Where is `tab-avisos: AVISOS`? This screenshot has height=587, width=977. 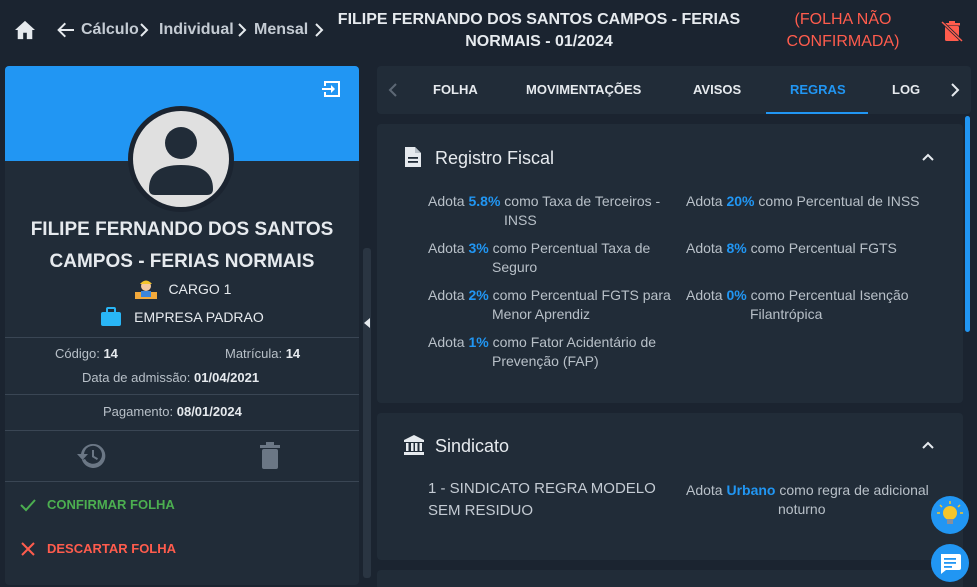
tab-avisos: AVISOS is located at coordinates (717, 89).